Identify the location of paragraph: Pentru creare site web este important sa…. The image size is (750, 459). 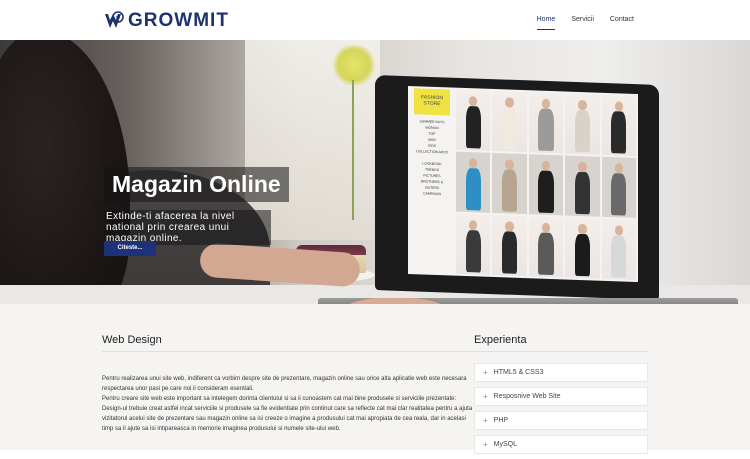
(279, 399).